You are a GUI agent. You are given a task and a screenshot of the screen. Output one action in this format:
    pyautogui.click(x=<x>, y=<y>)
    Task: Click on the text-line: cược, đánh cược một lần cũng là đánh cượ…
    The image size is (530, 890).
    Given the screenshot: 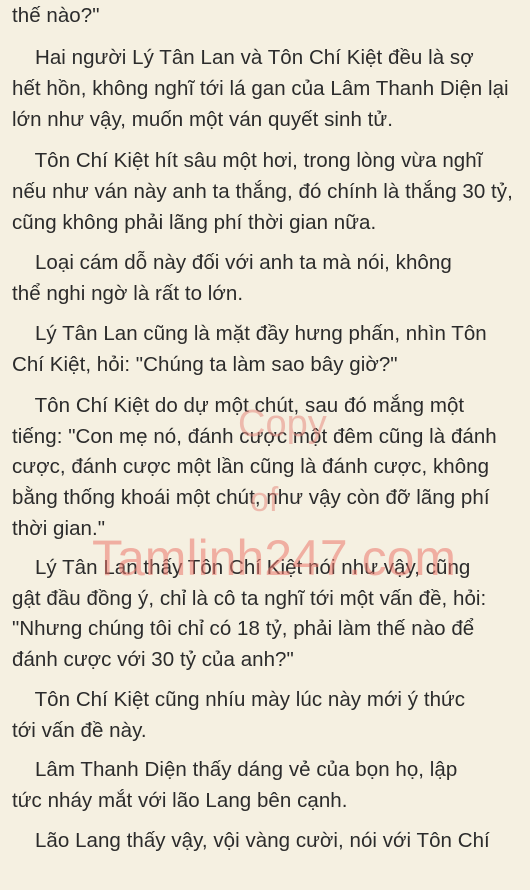 What is the action you would take?
    pyautogui.click(x=251, y=466)
    